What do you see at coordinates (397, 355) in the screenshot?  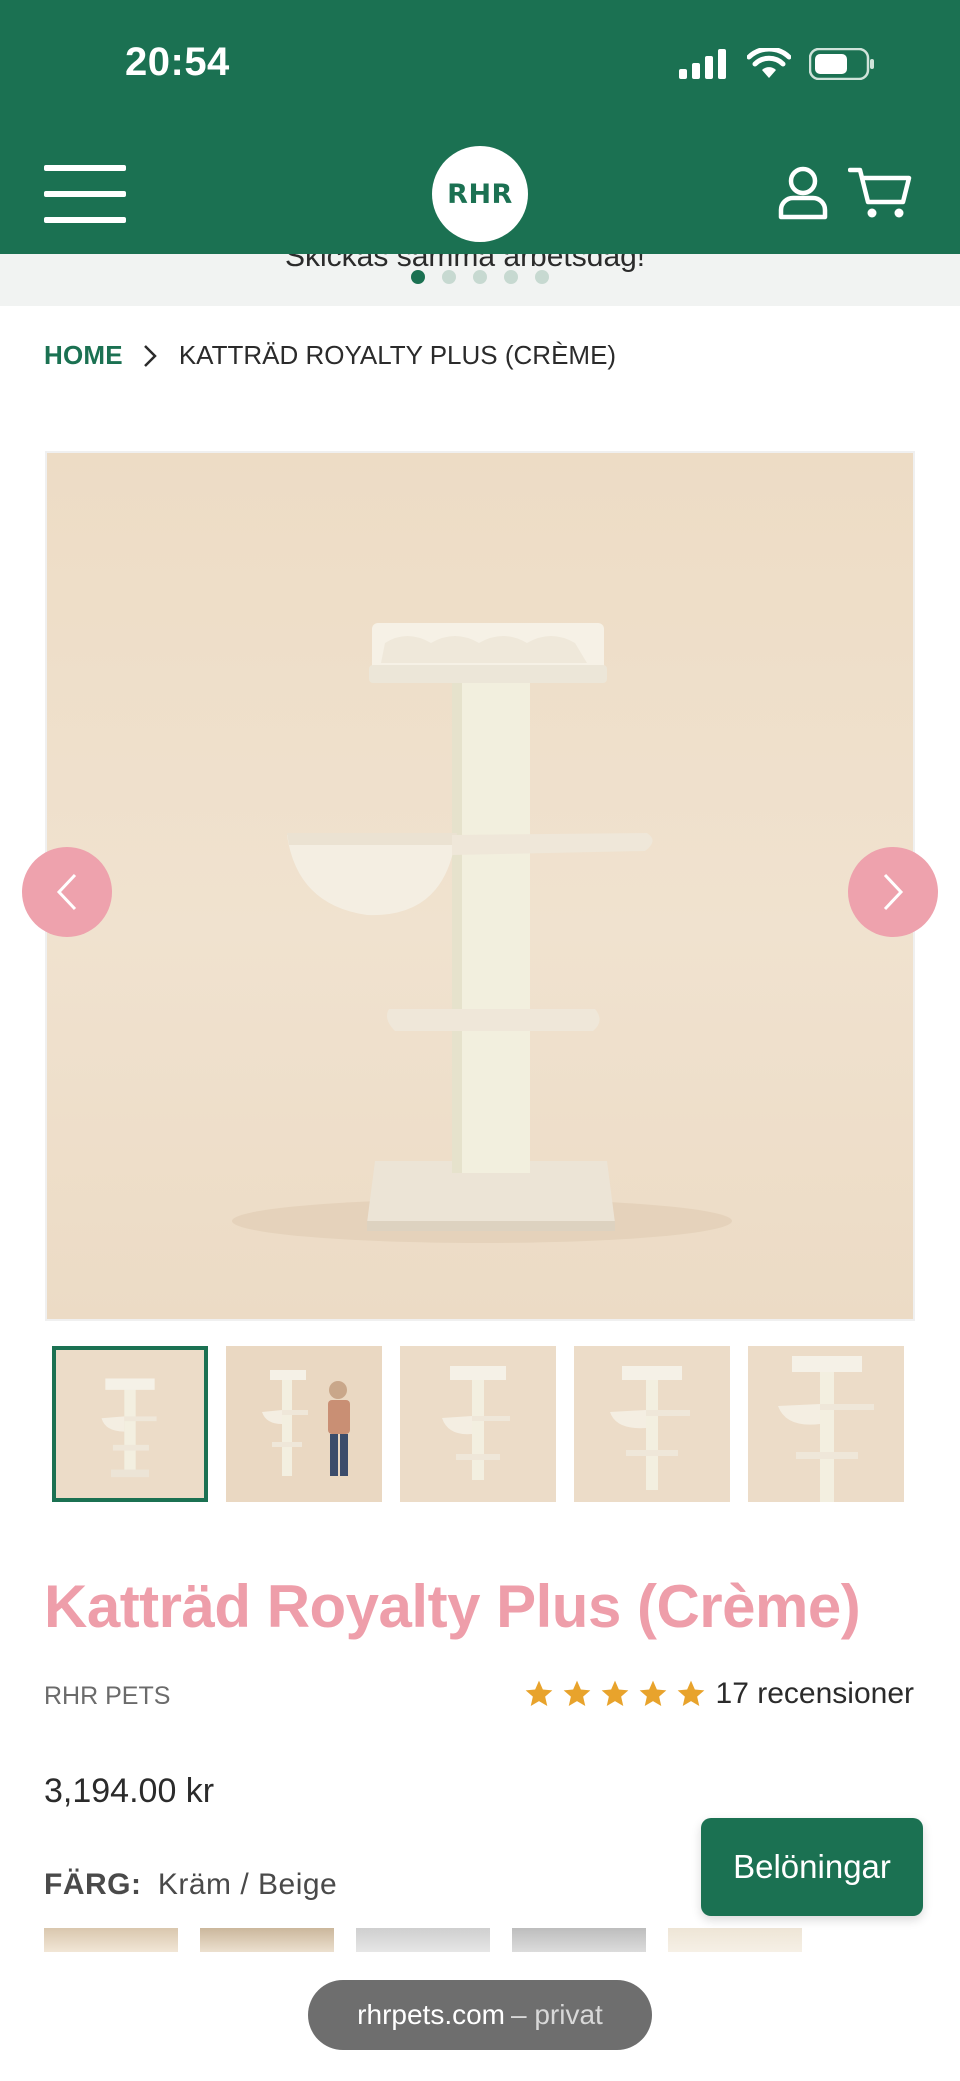 I see `breadcrumb-current: KATTRÄD ROYALTY PLUS (CRÈME)` at bounding box center [397, 355].